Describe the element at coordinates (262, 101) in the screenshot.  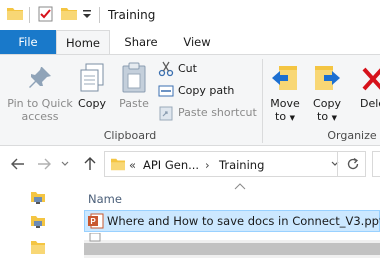
I see `group-separator` at that location.